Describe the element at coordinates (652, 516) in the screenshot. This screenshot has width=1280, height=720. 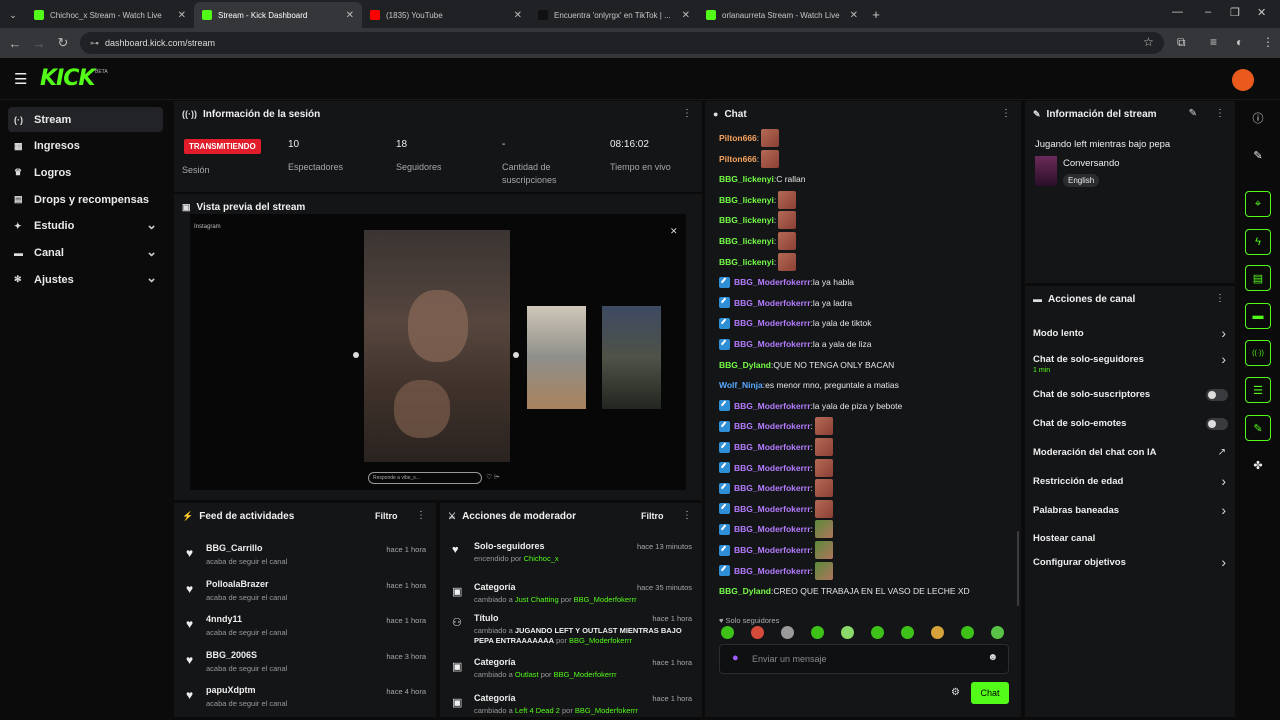
I see `mod-filter-button: Filtro` at that location.